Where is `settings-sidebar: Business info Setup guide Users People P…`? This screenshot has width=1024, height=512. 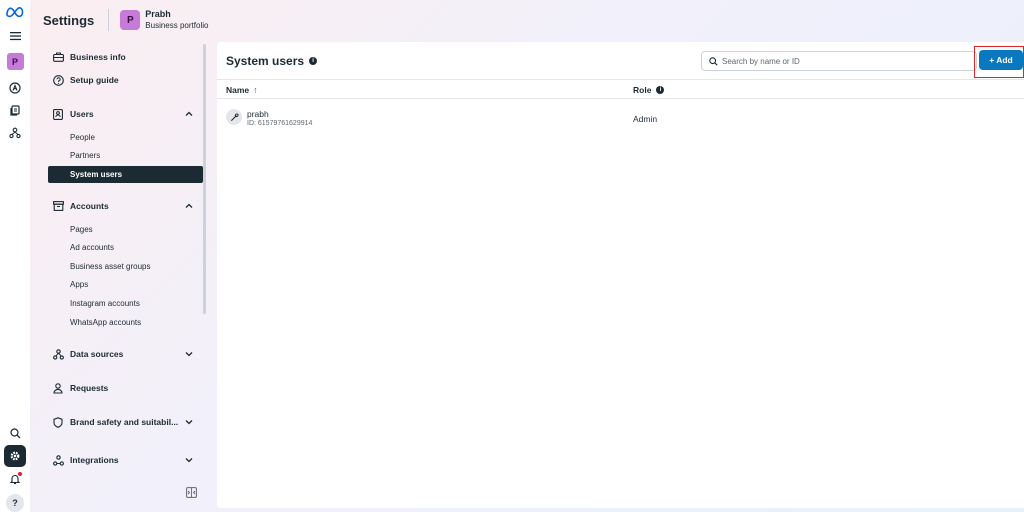 settings-sidebar: Business info Setup guide Users People P… is located at coordinates (124, 275).